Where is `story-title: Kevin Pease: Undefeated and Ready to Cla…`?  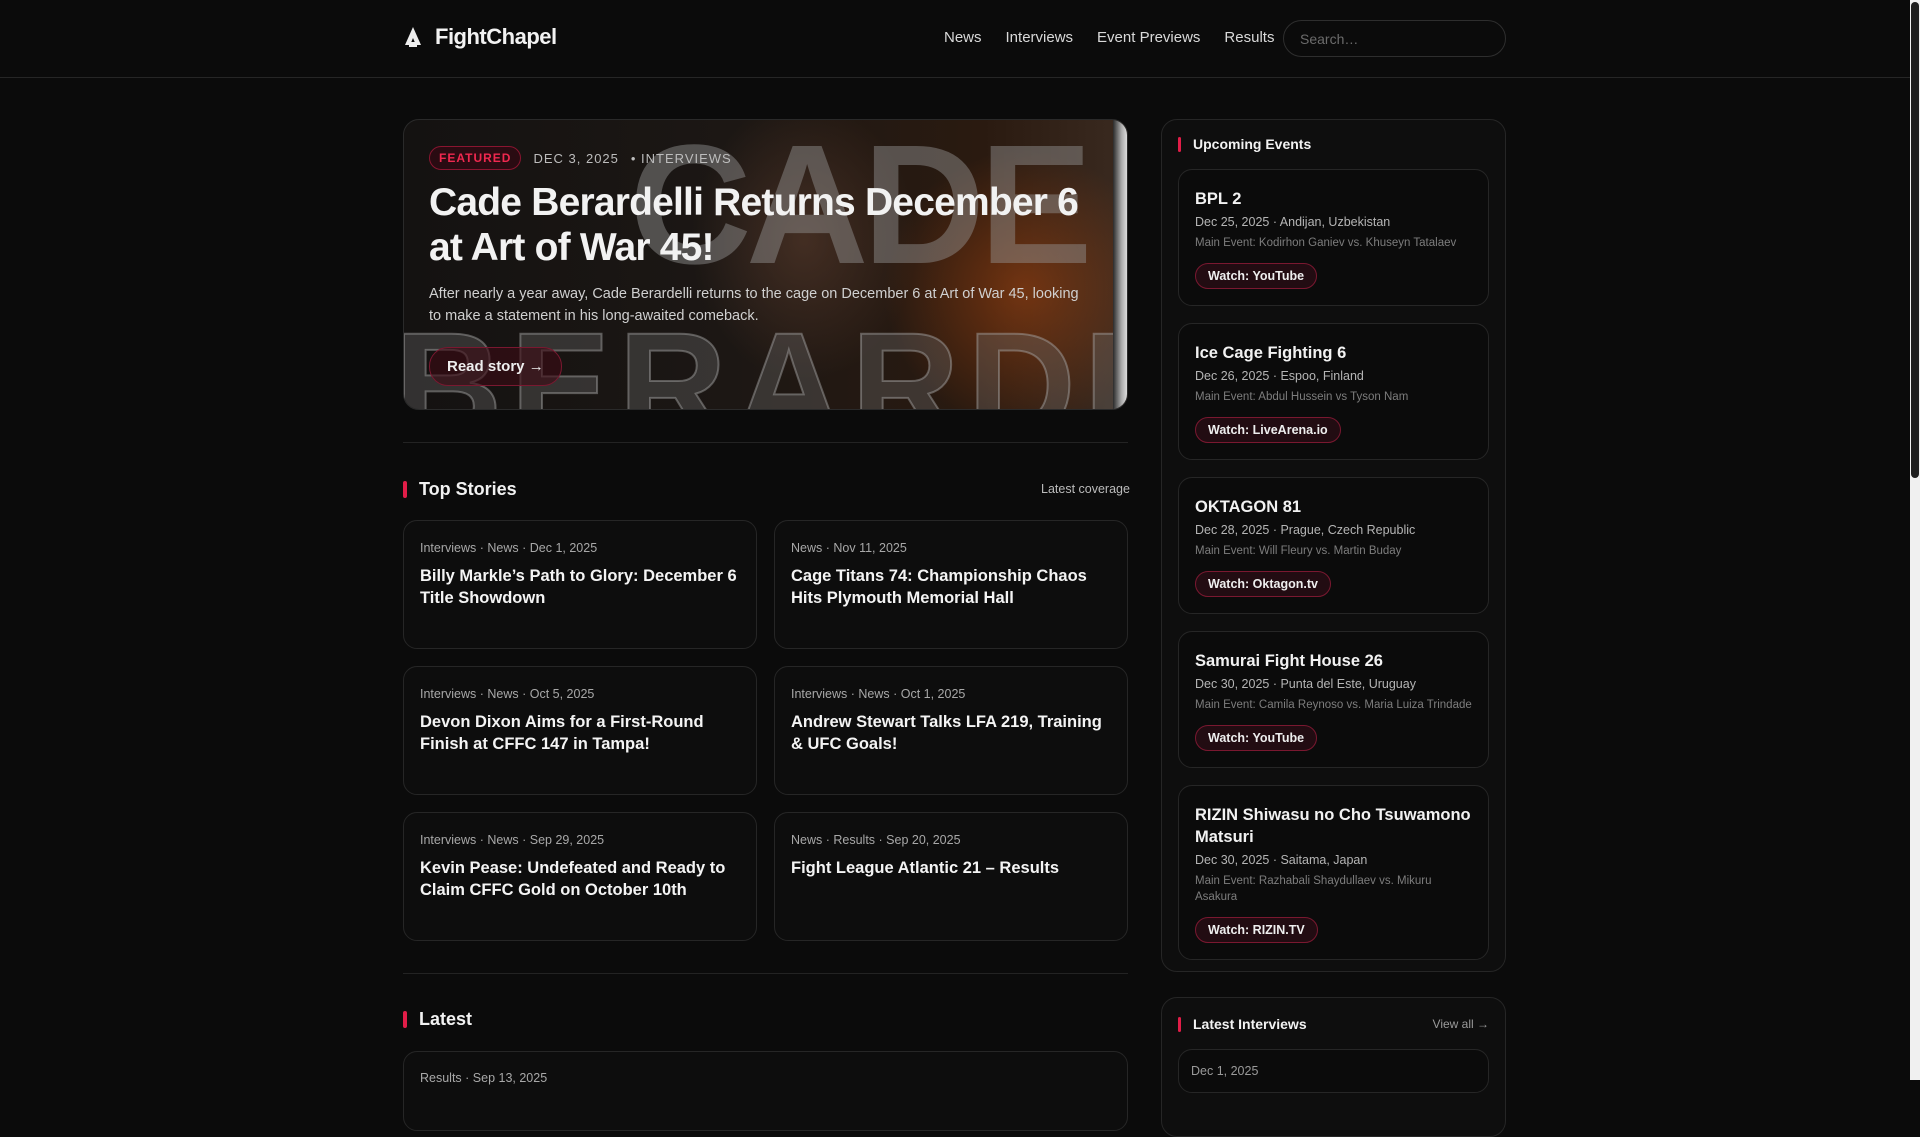
story-title: Kevin Pease: Undefeated and Ready to Cla… is located at coordinates (580, 879).